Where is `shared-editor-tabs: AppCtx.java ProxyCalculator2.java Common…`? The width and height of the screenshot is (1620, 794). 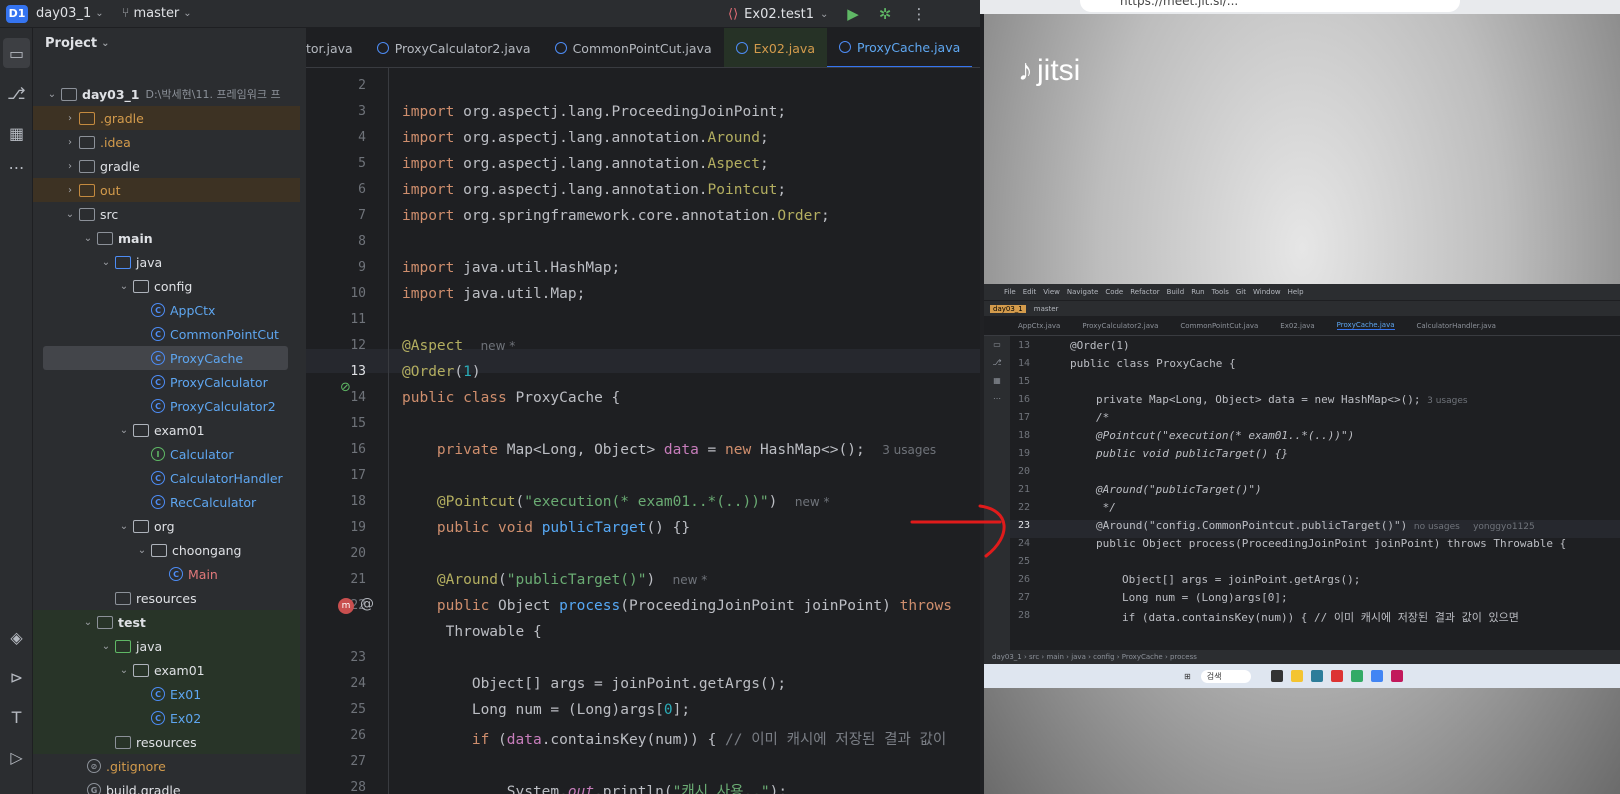 shared-editor-tabs: AppCtx.java ProxyCalculator2.java Common… is located at coordinates (1302, 326).